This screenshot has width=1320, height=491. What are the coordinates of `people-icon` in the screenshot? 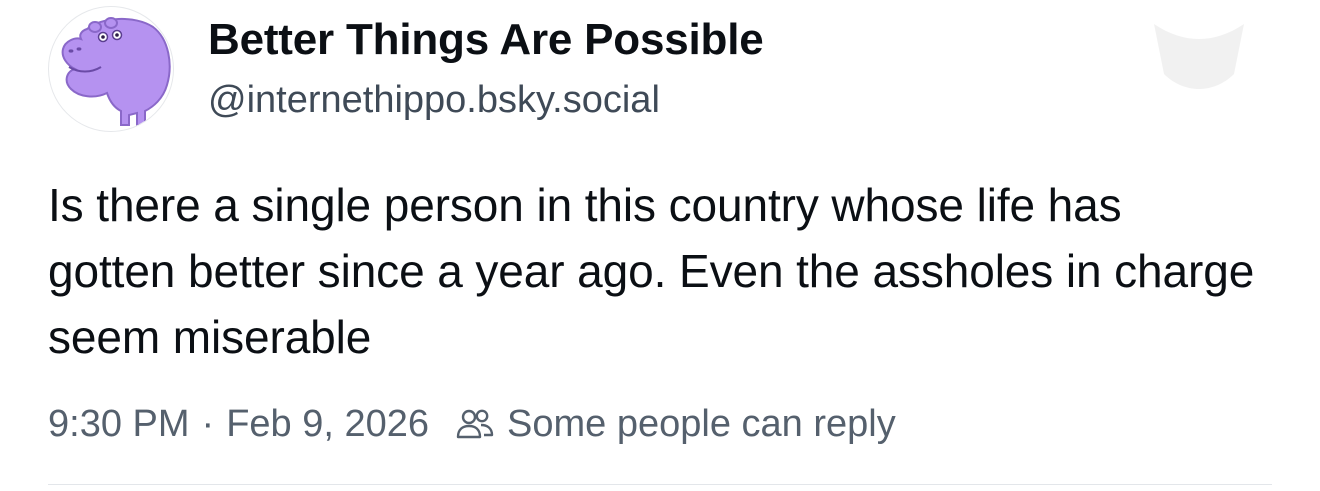 It's located at (475, 424).